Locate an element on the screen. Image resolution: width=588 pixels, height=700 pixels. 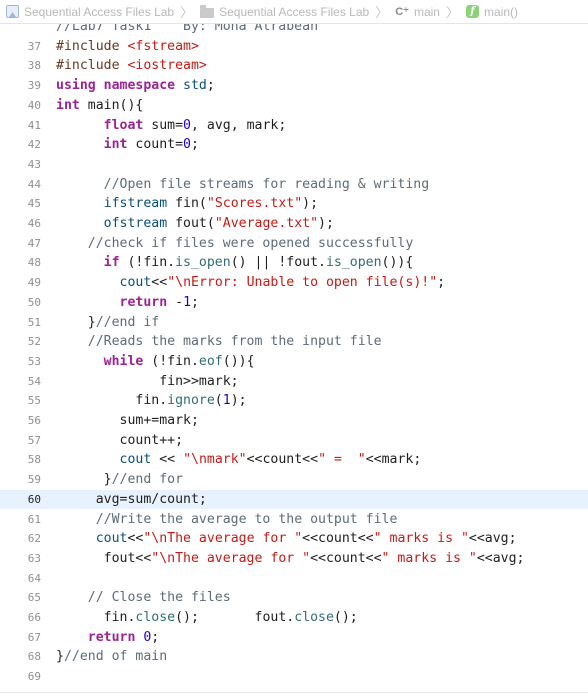
code-line: 37 #include <fstream> is located at coordinates (294, 47).